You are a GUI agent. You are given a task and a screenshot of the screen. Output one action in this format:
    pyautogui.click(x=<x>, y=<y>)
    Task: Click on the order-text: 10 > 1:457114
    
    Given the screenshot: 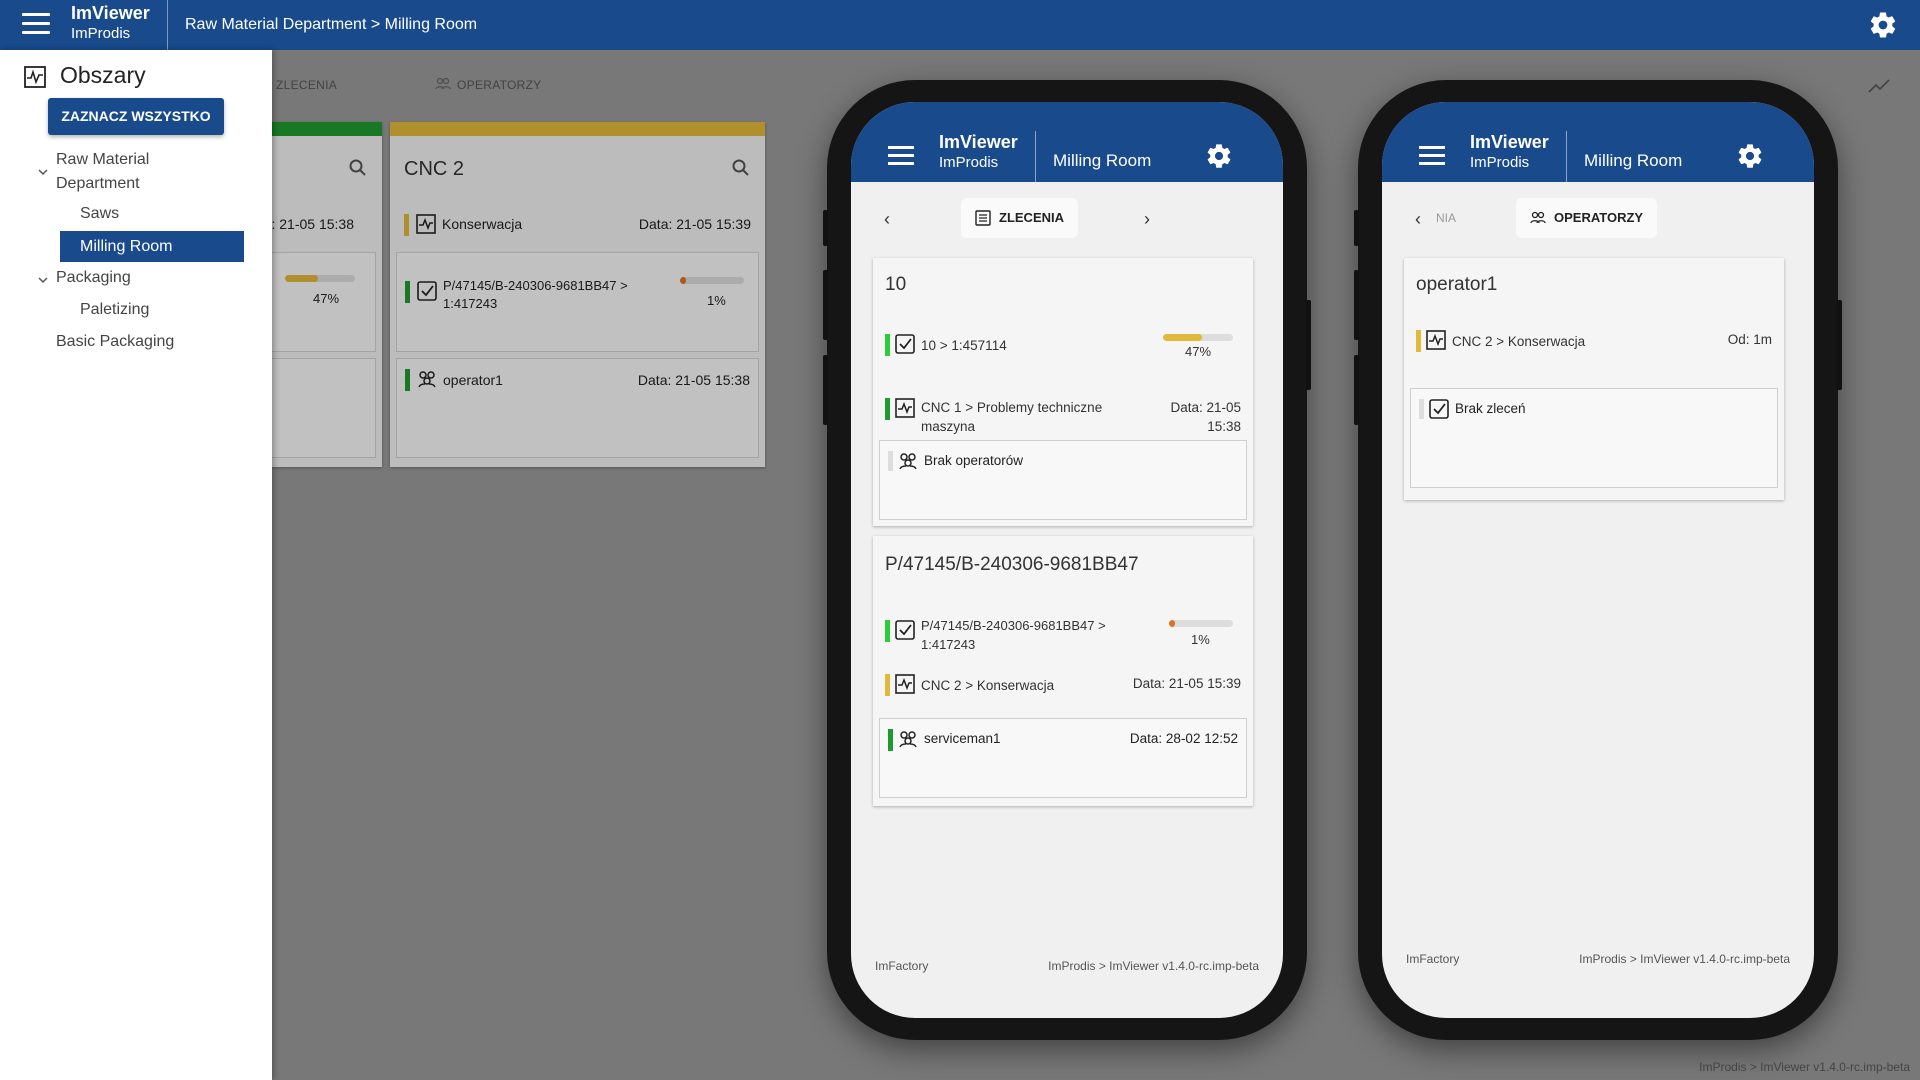 What is the action you would take?
    pyautogui.click(x=964, y=345)
    